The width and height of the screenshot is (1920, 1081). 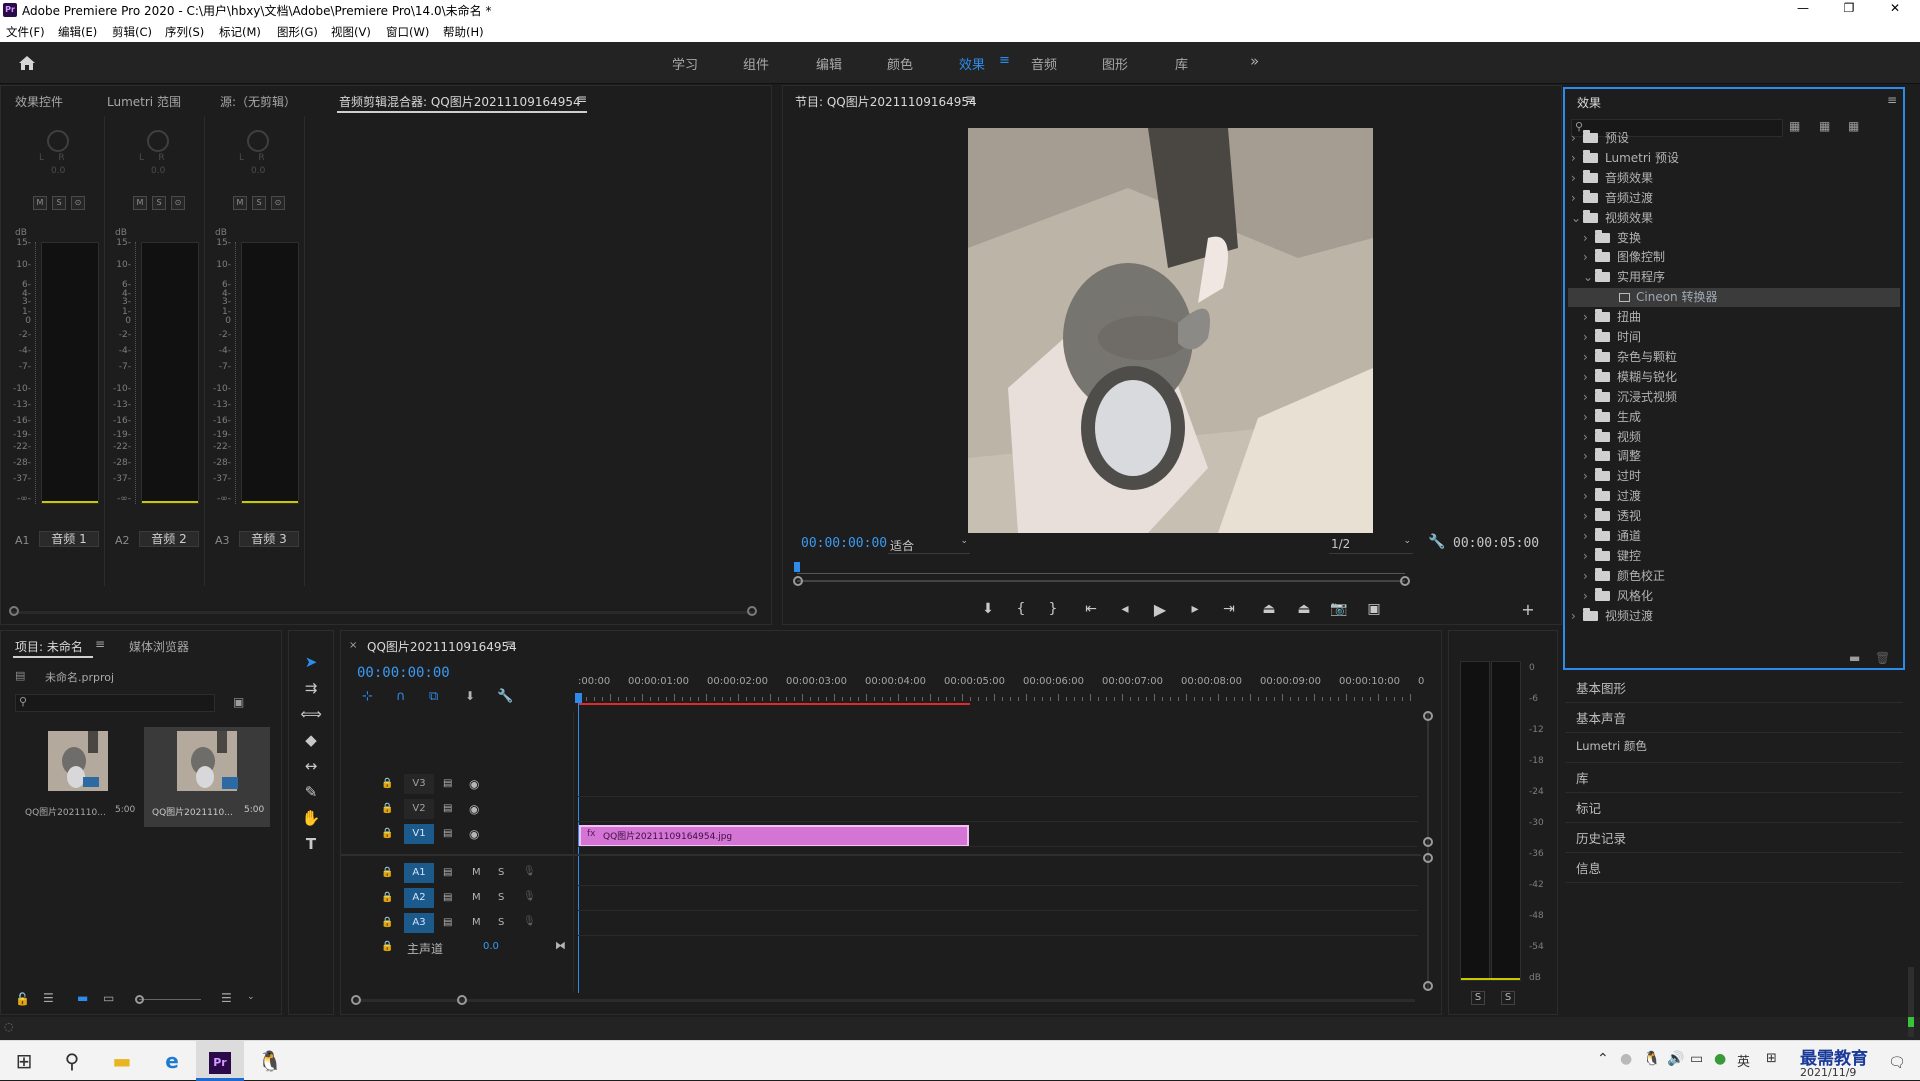 I want to click on button-editor-plus-icon: +, so click(x=1528, y=609).